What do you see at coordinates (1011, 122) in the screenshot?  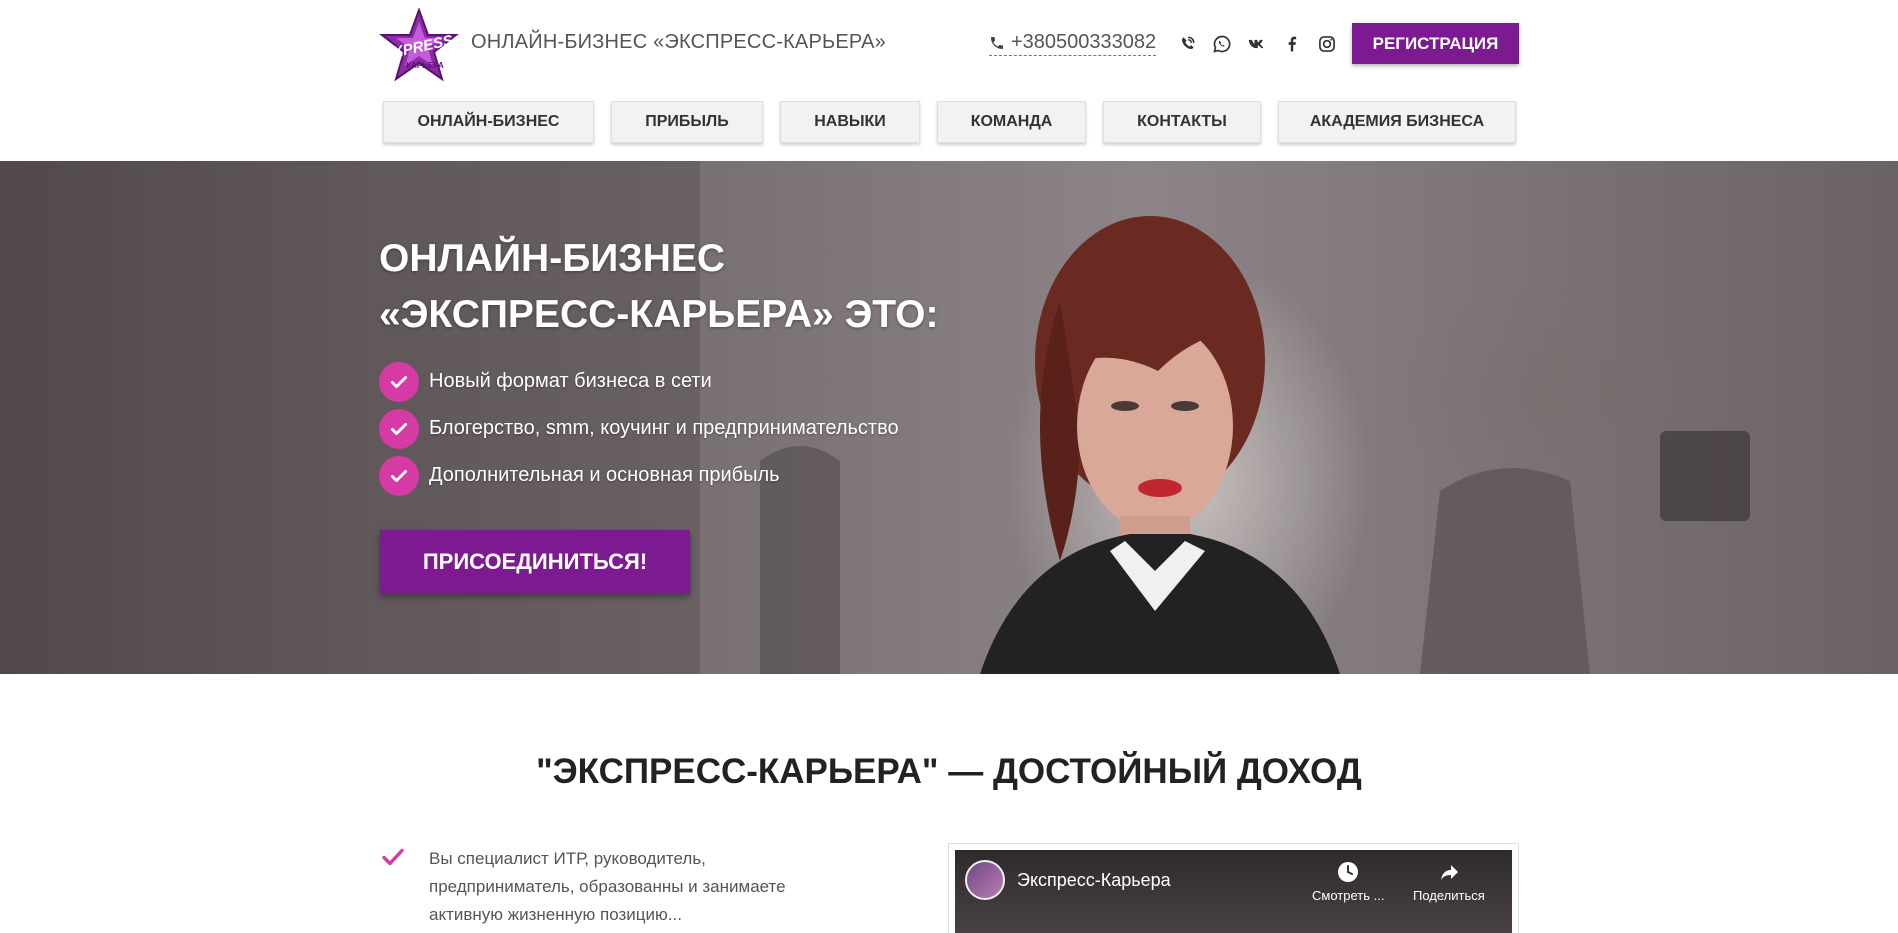 I see `nav-item-team: КОМАНДА` at bounding box center [1011, 122].